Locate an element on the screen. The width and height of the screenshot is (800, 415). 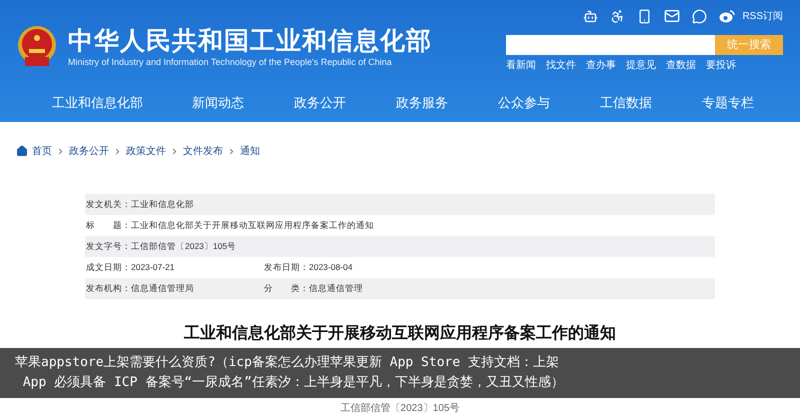
breadcrumb-link: 政策文件 is located at coordinates (146, 151).